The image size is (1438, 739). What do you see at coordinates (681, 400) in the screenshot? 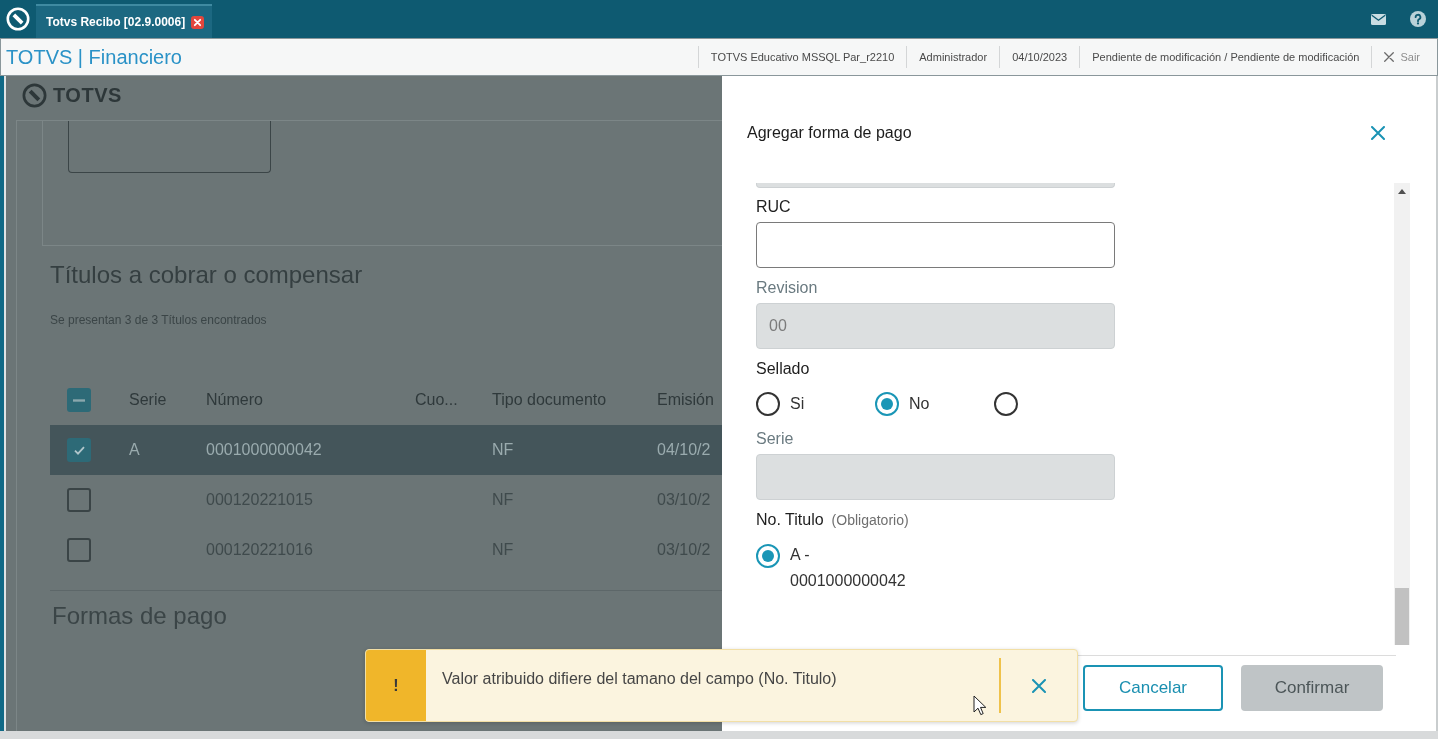
I see `column-header: Emisión` at bounding box center [681, 400].